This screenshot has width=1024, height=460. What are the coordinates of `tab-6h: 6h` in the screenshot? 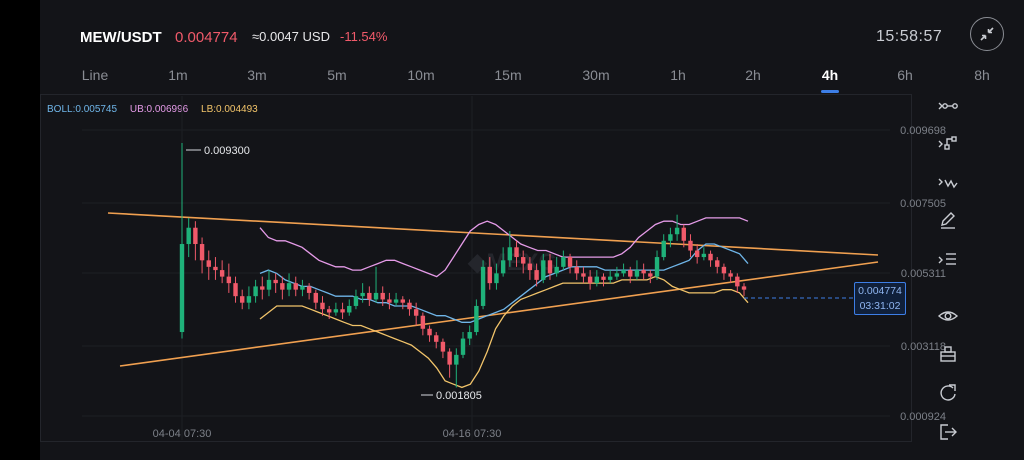 It's located at (905, 75).